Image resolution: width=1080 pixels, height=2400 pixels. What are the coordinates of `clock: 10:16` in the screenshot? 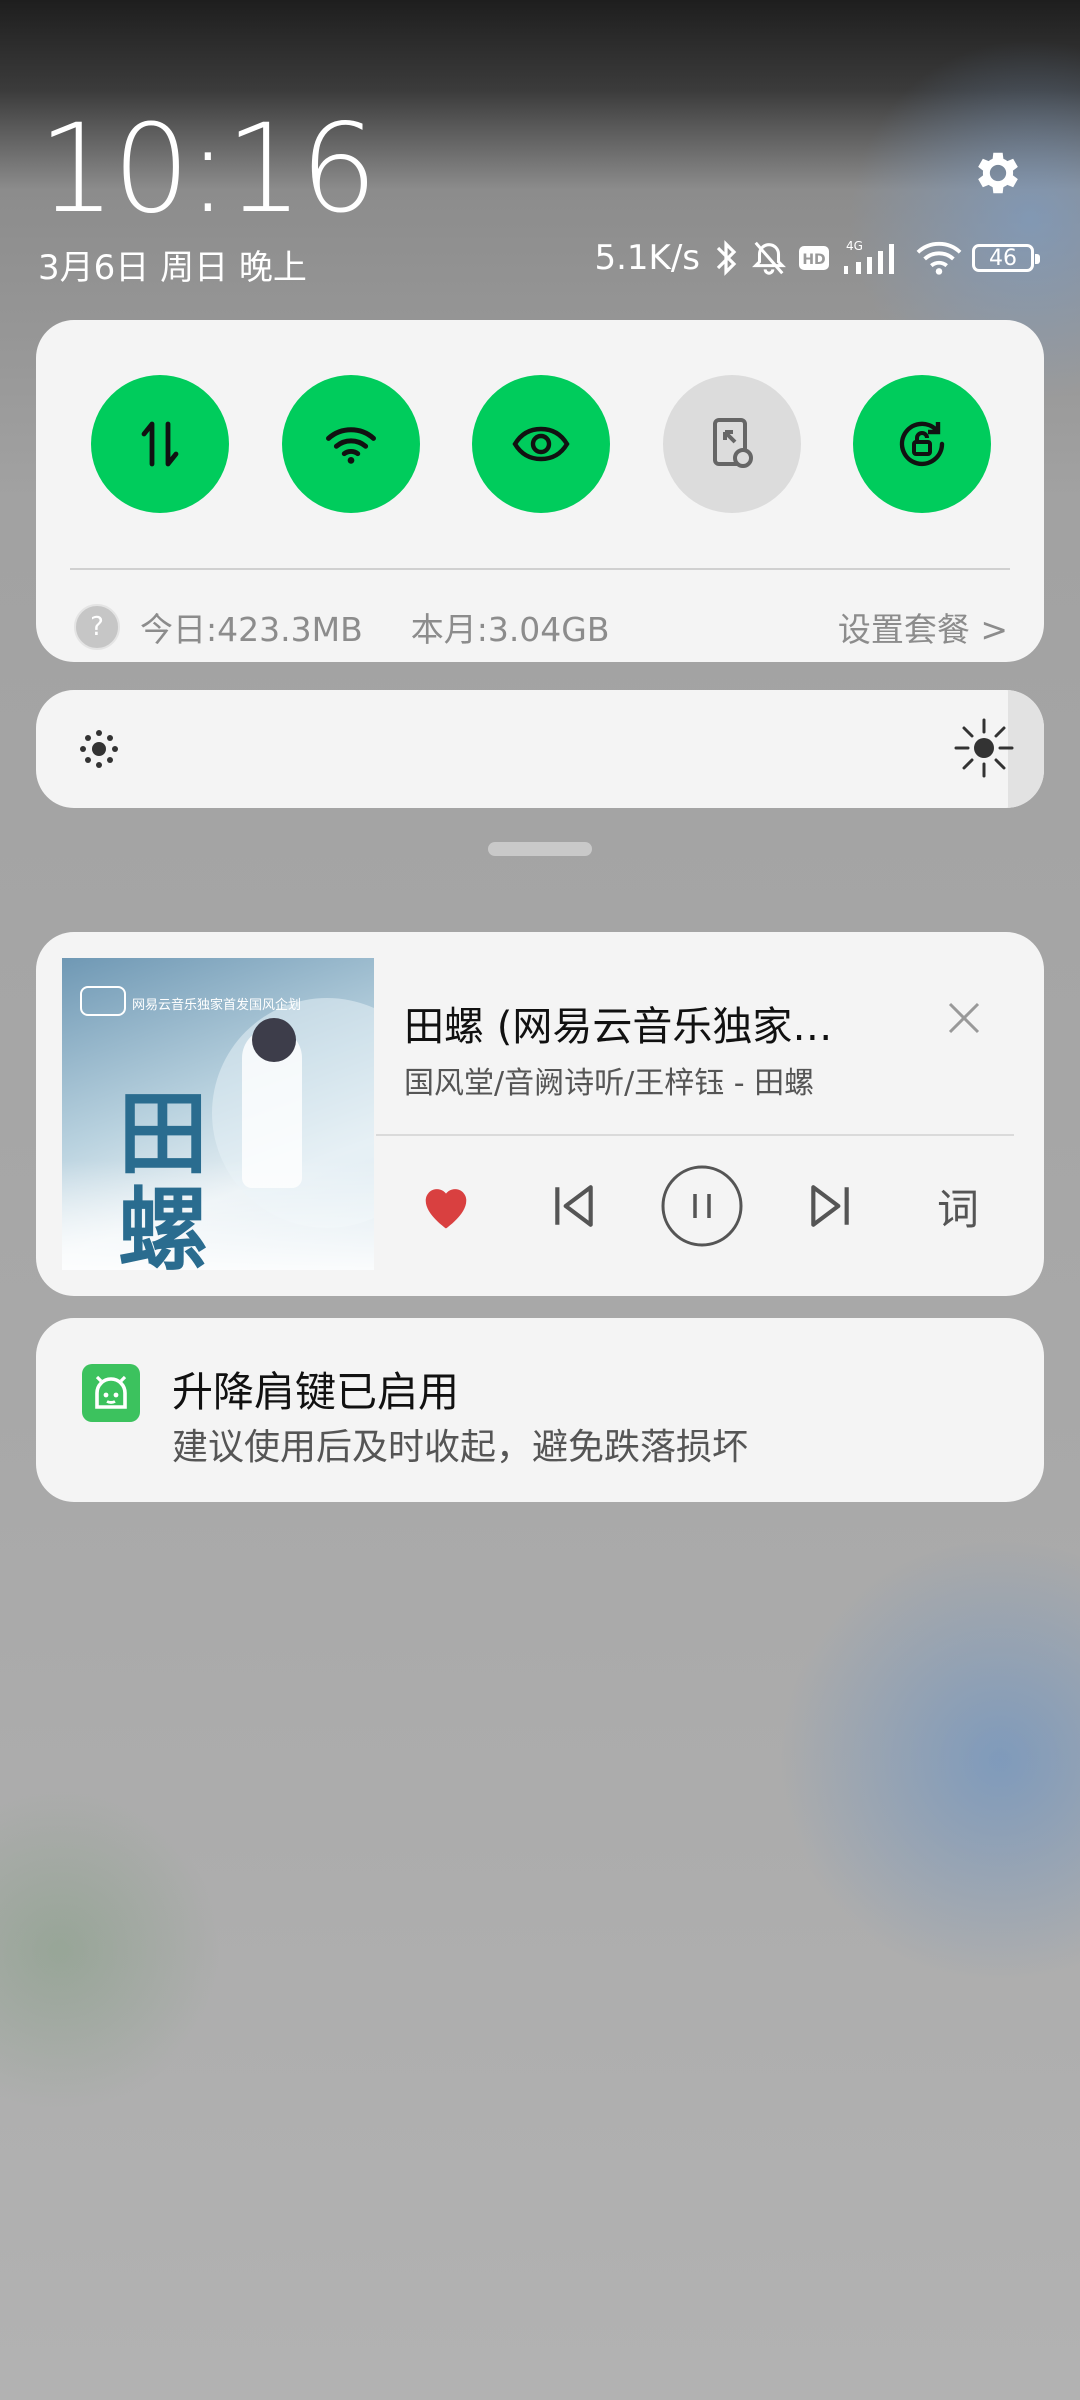 It's located at (208, 169).